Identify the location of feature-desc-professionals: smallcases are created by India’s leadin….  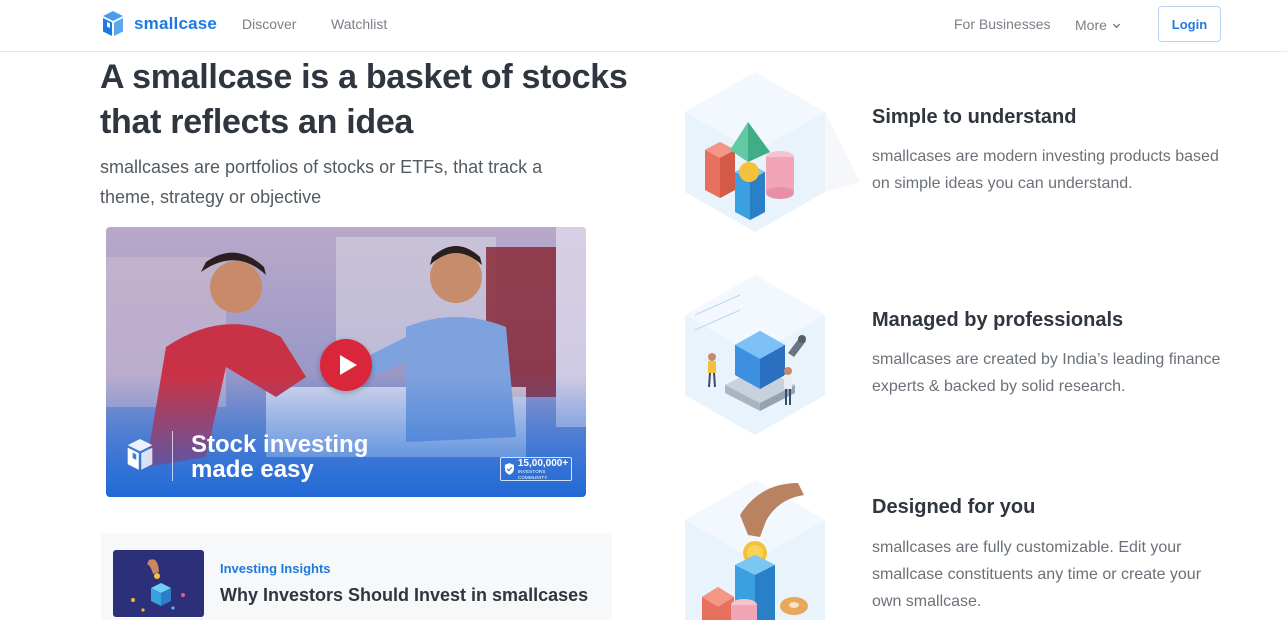
(1046, 373).